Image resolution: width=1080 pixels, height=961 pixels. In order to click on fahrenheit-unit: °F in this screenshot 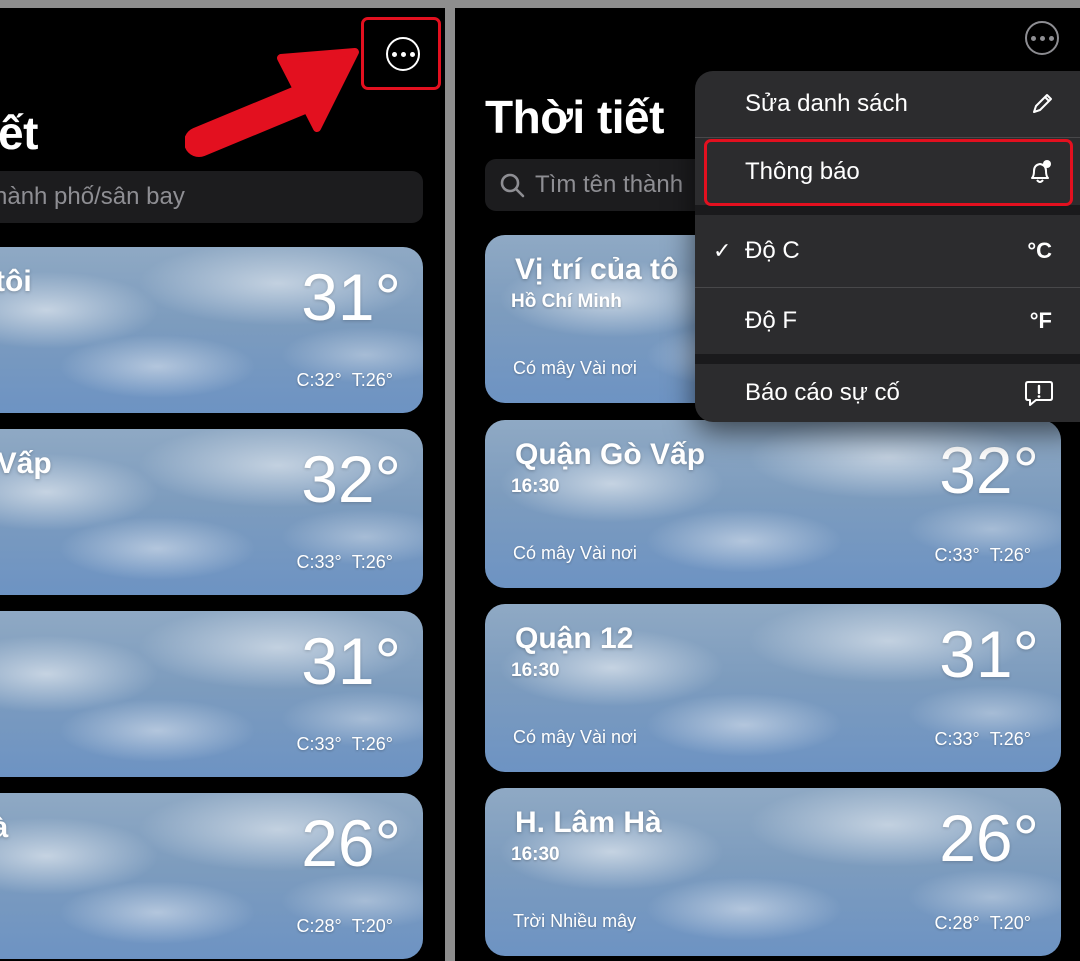, I will do `click(1040, 320)`.